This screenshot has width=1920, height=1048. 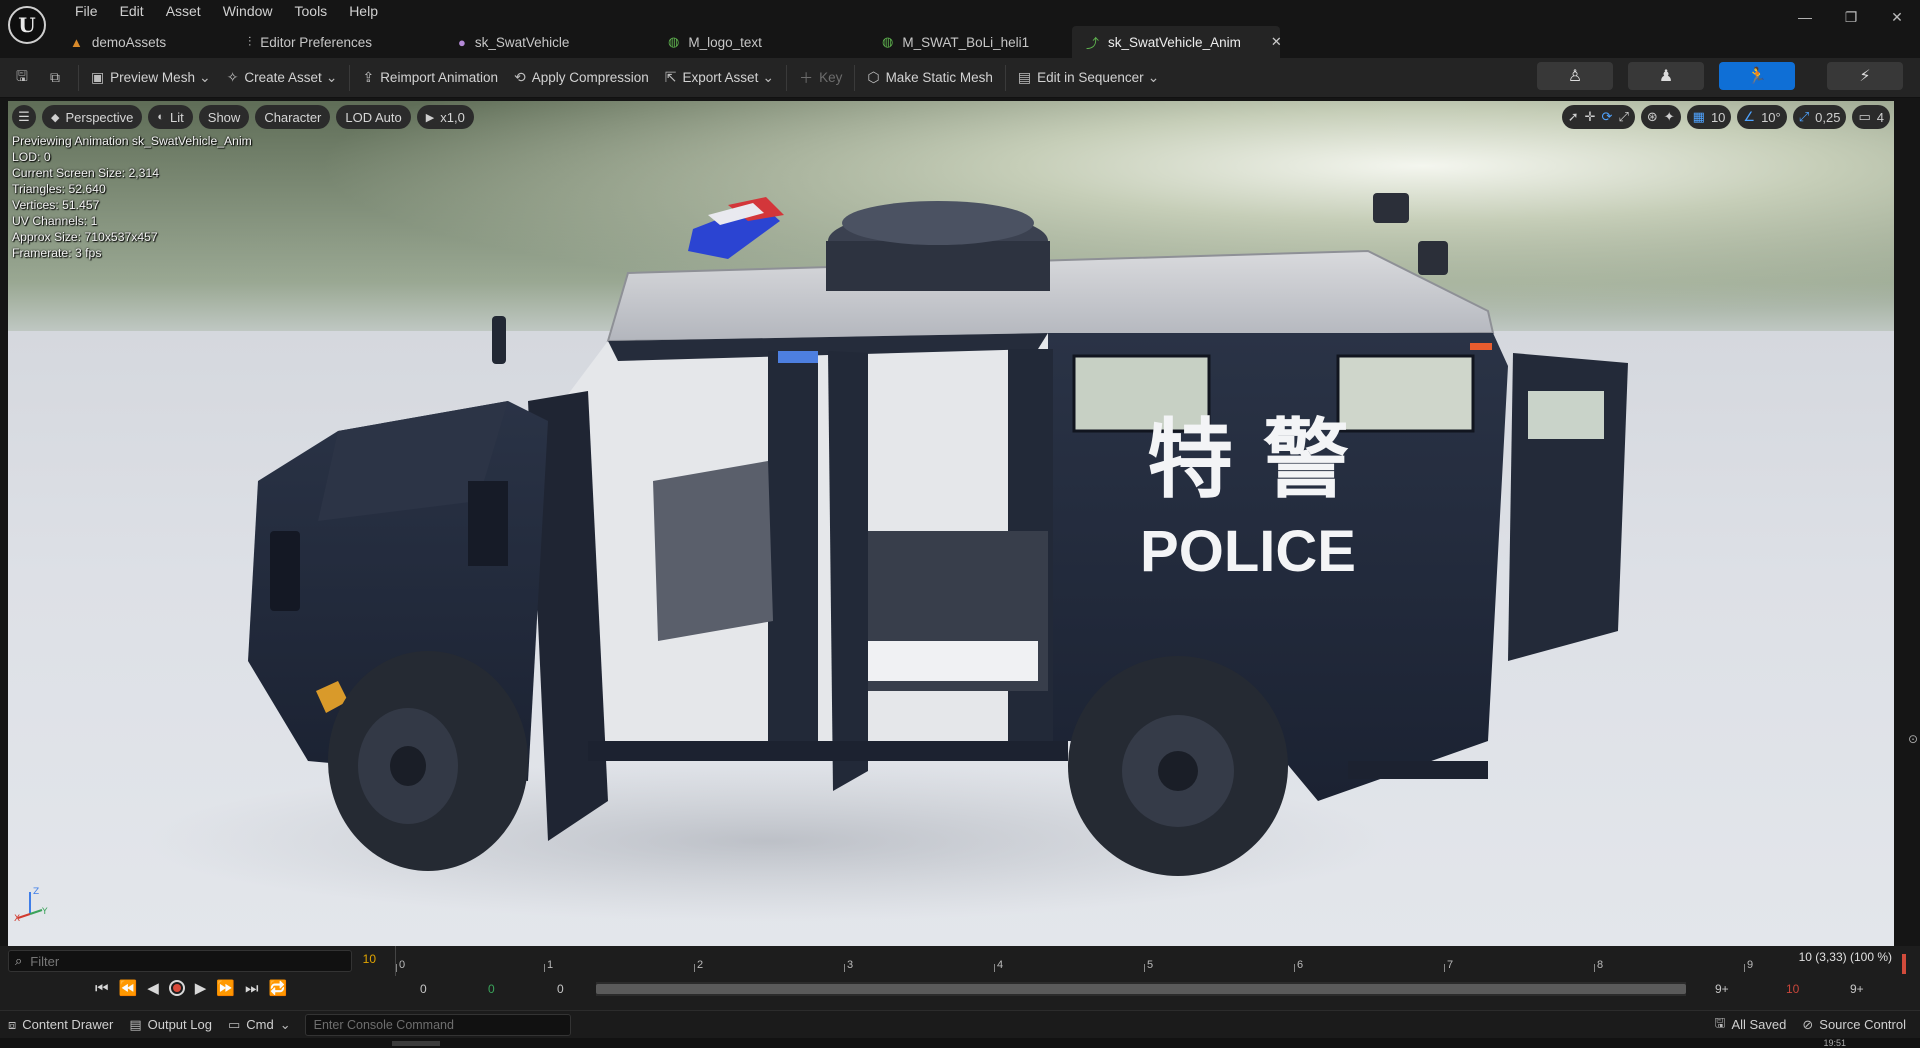 I want to click on side-panel-handle: ⊙, so click(x=1913, y=740).